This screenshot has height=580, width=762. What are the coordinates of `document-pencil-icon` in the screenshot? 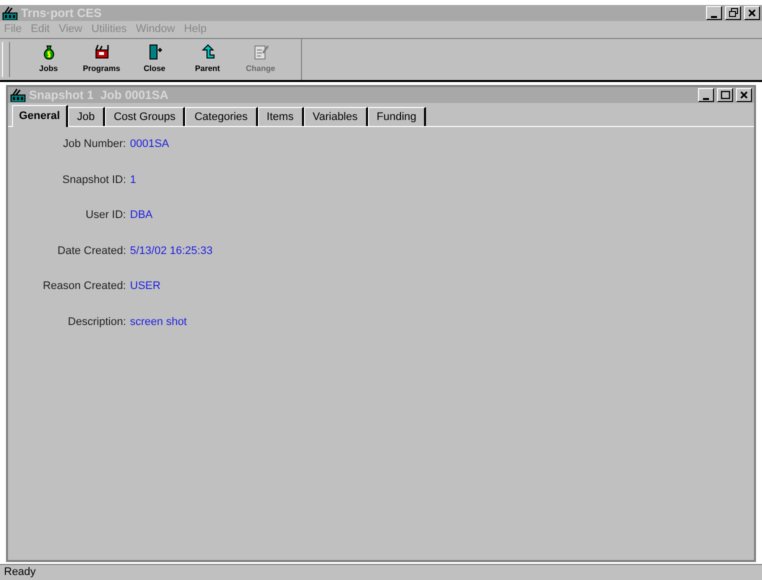 It's located at (260, 52).